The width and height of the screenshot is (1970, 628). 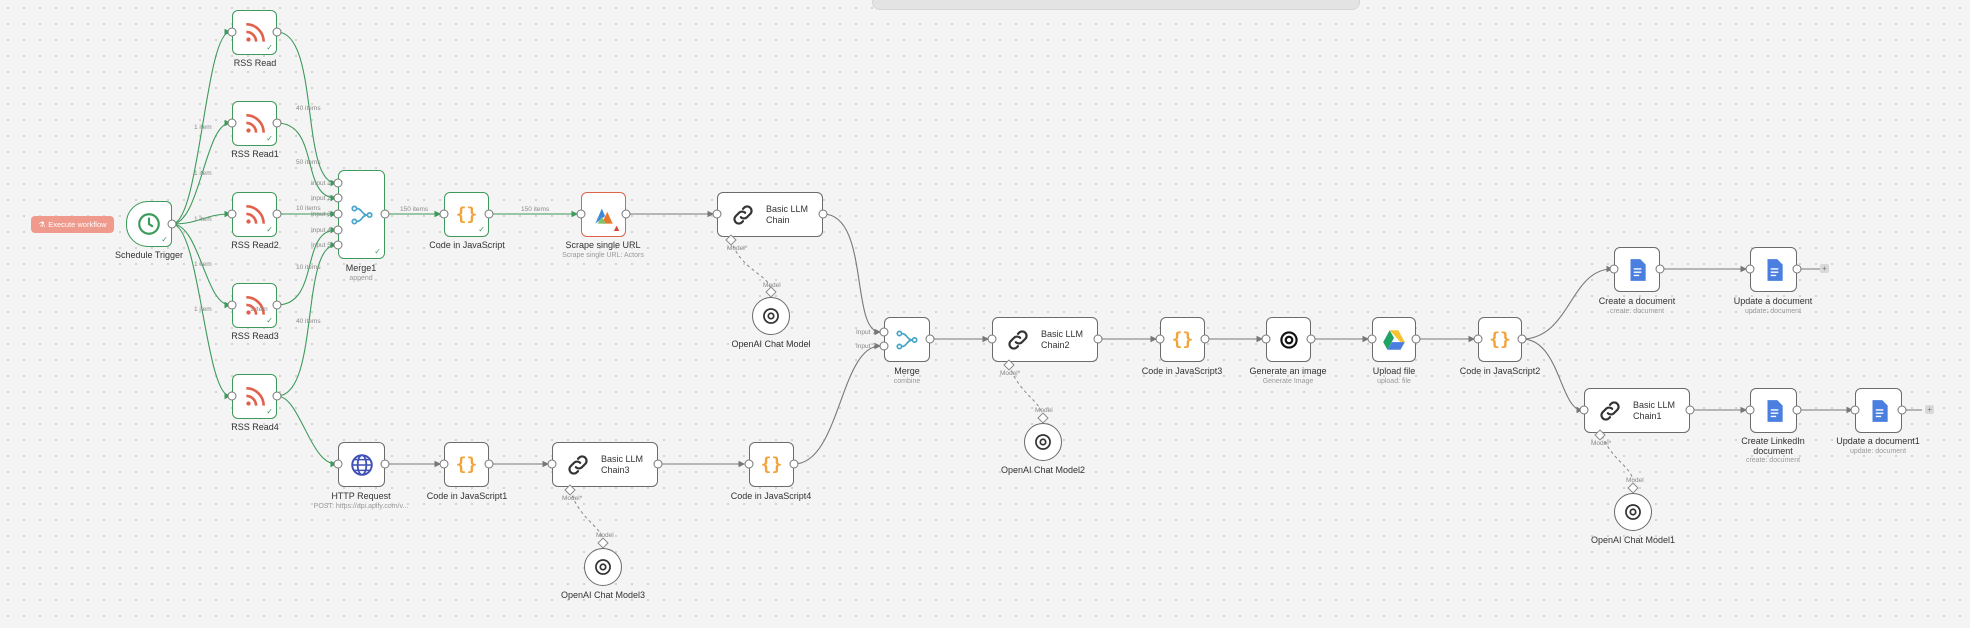 I want to click on node-merge, so click(x=907, y=339).